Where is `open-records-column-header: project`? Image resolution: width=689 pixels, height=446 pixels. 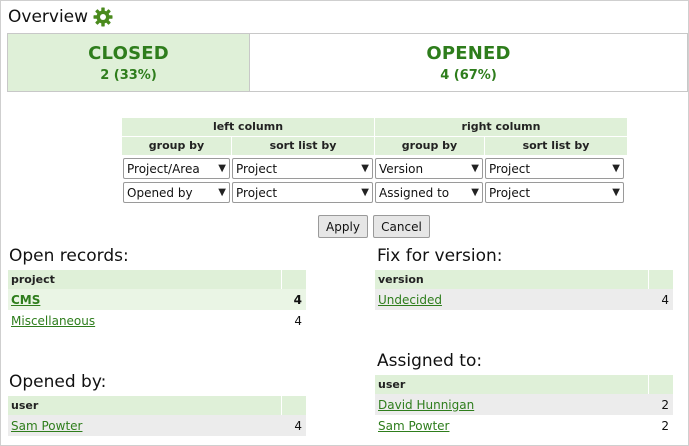
open-records-column-header: project is located at coordinates (33, 279).